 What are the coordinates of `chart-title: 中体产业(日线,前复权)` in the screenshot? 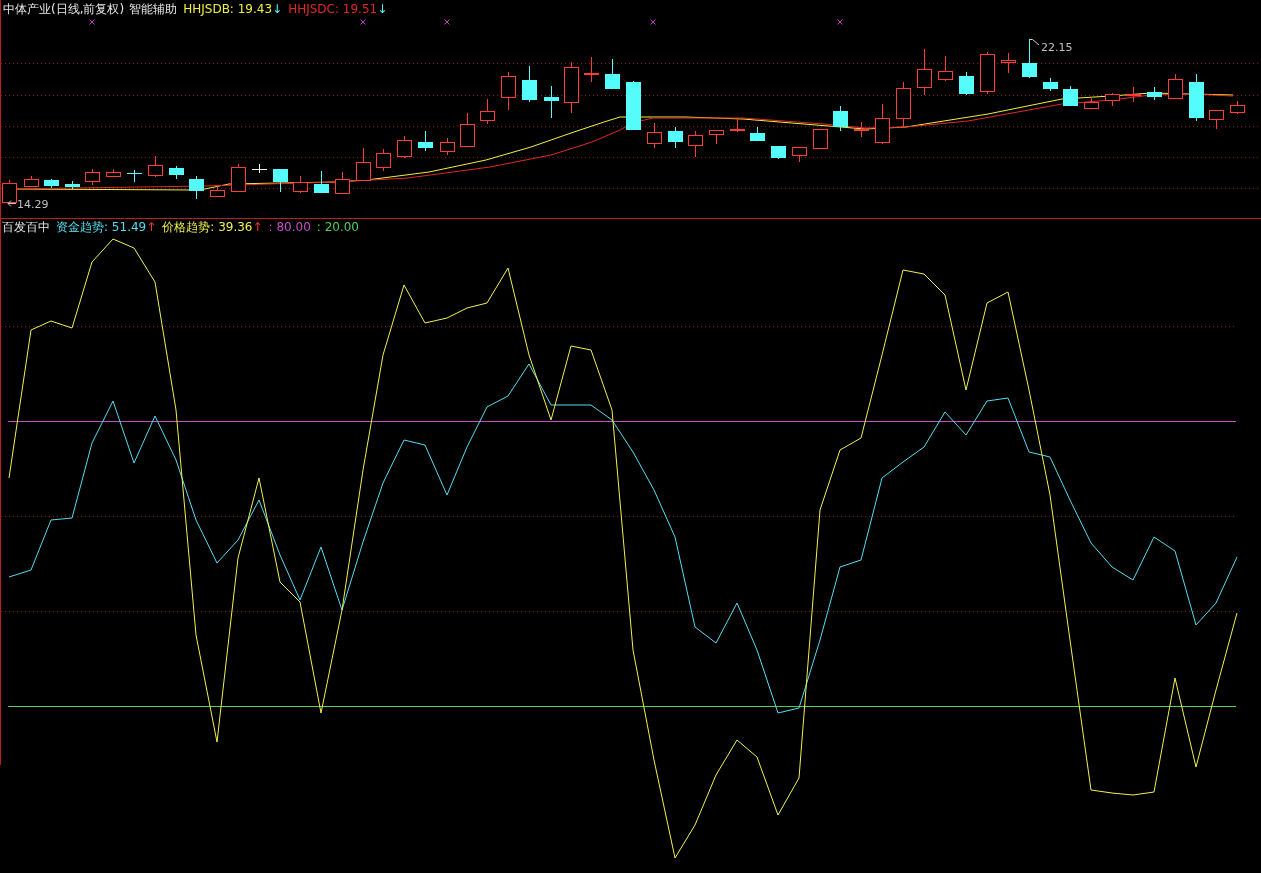 It's located at (64, 9).